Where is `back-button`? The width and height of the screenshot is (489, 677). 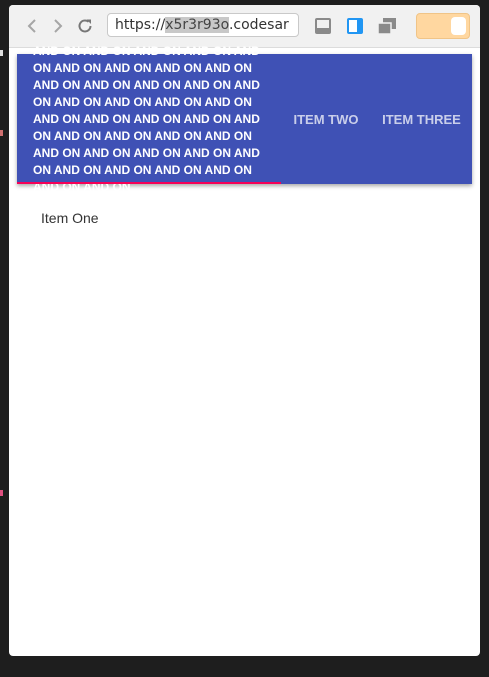
back-button is located at coordinates (32, 26).